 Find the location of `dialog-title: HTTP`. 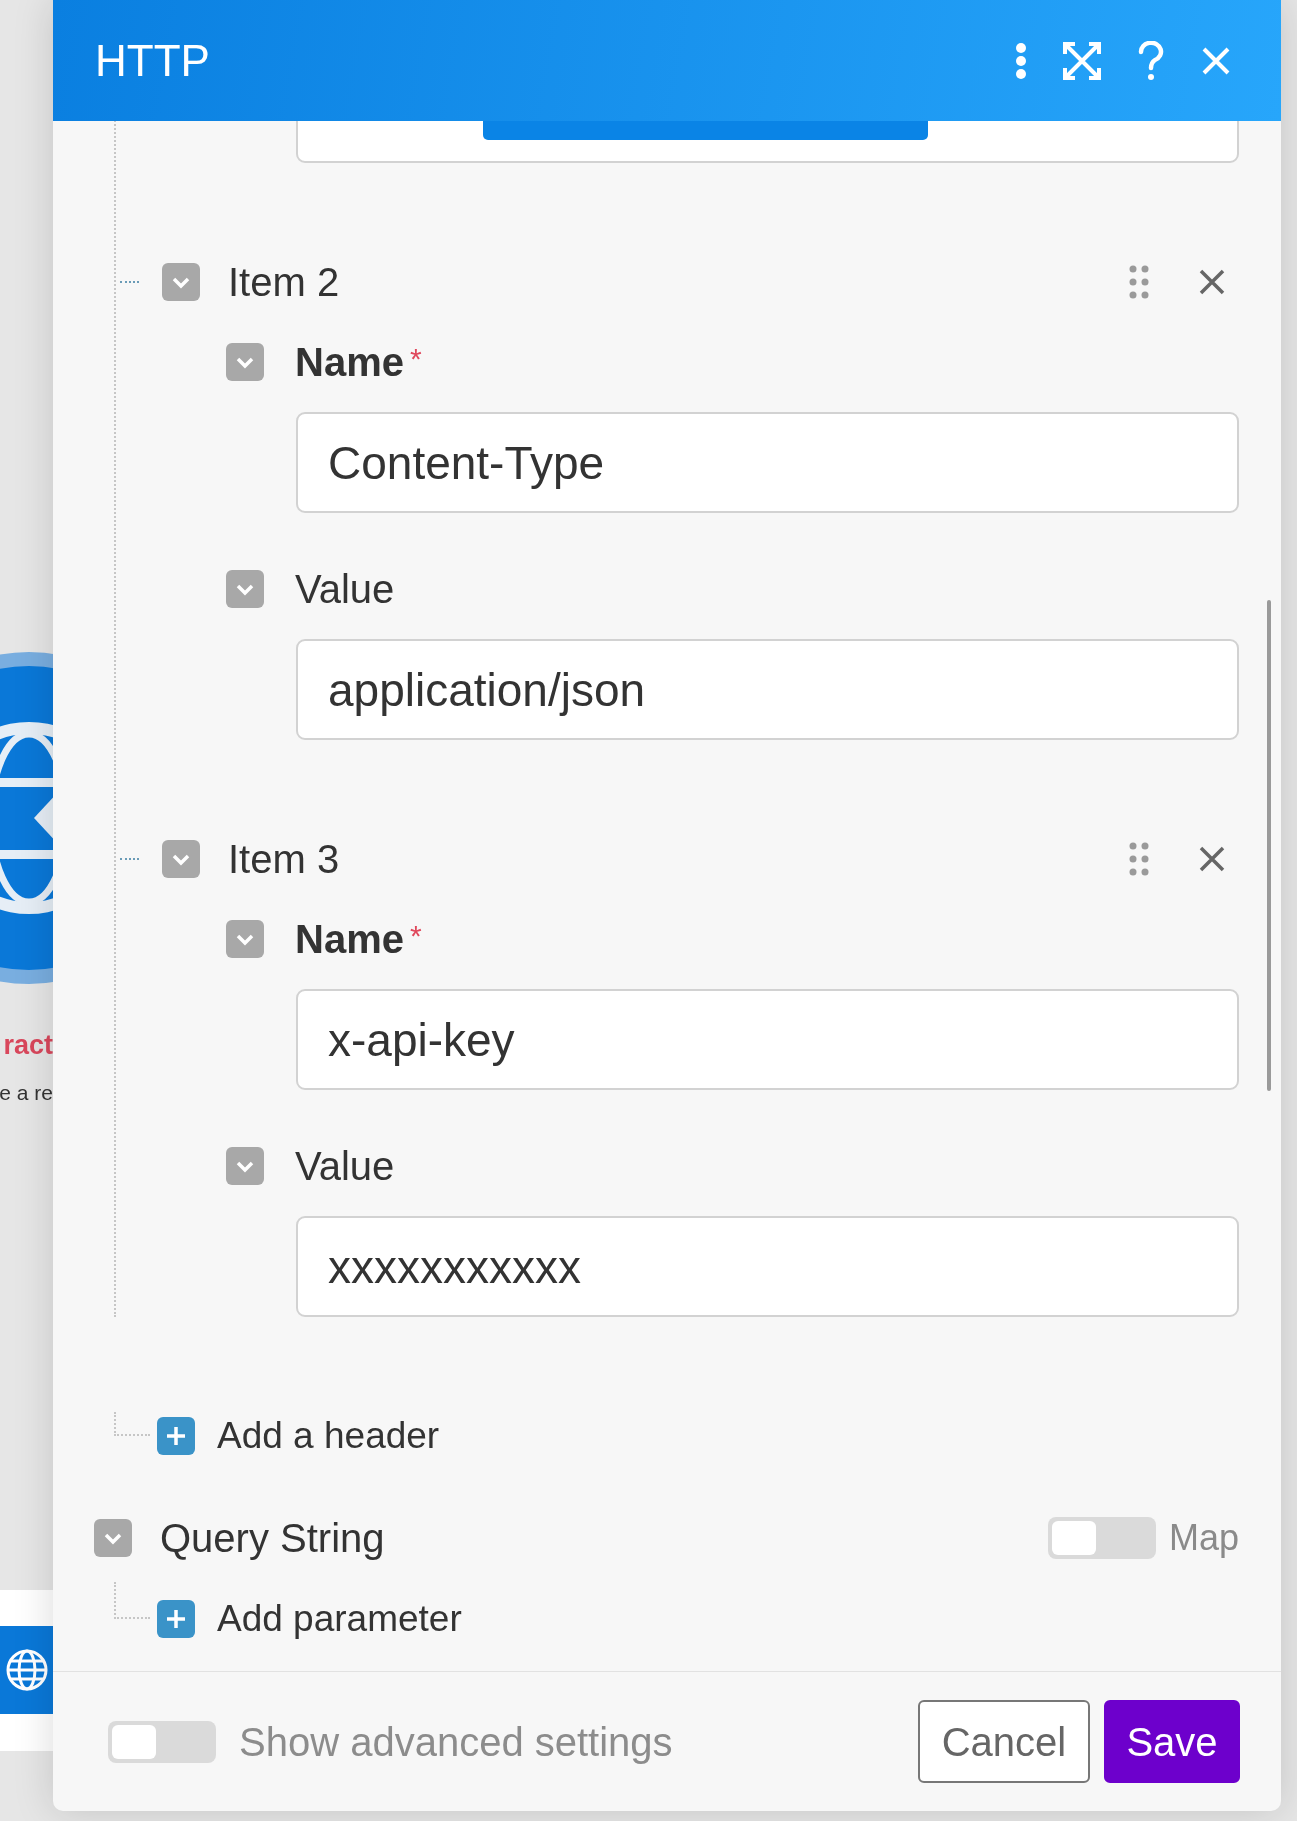

dialog-title: HTTP is located at coordinates (152, 60).